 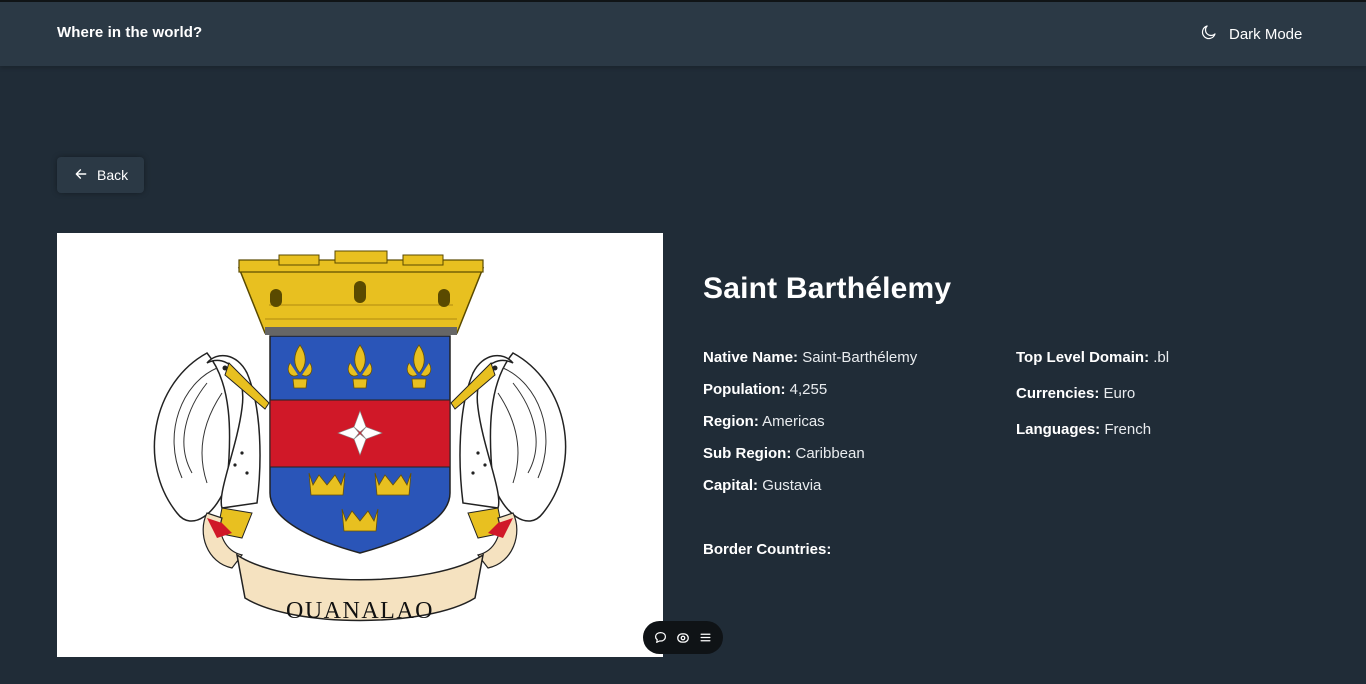 I want to click on right-pelican-supporter, so click(x=508, y=445).